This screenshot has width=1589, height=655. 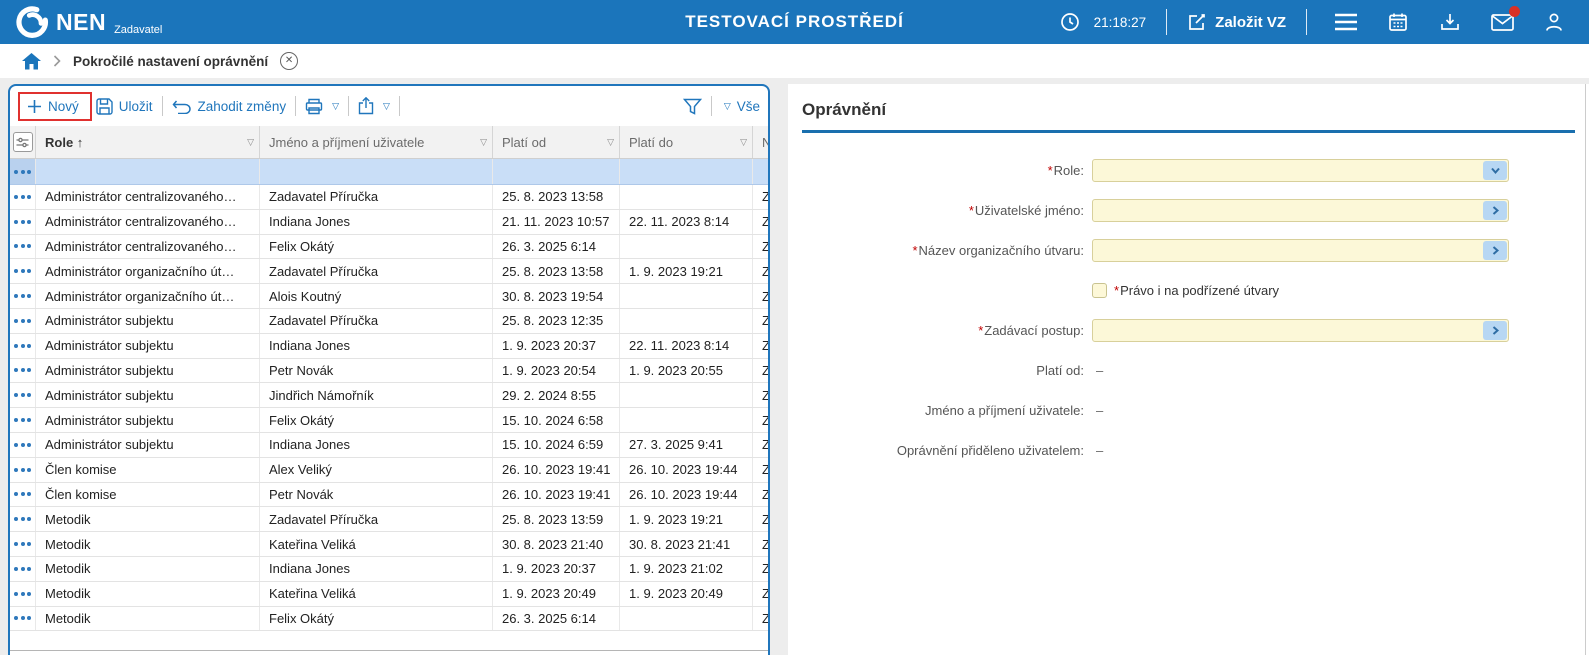 I want to click on menu-button, so click(x=1346, y=22).